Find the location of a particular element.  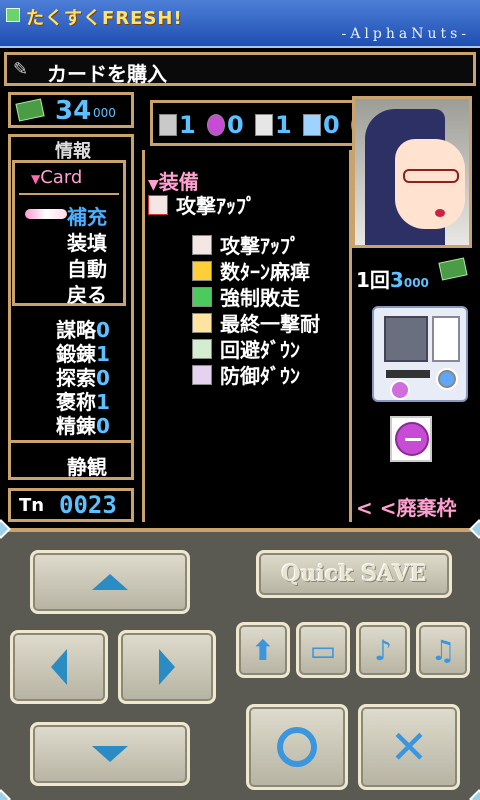

arrow-right-icon is located at coordinates (167, 667).